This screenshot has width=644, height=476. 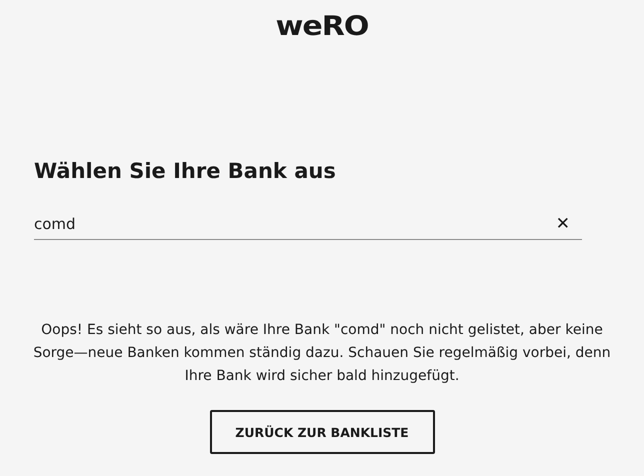 What do you see at coordinates (322, 353) in the screenshot?
I see `not-found-message: Oops! Es sieht so aus, als wäre Ihre Bank "comd" noch nicht gelistet, aber keine Sorge—neue Banken kommen ständig dazu. Schauen Sie regelmäßig vorbei, denn Ihre Bank wird sicher bald hinzugefügt.` at bounding box center [322, 353].